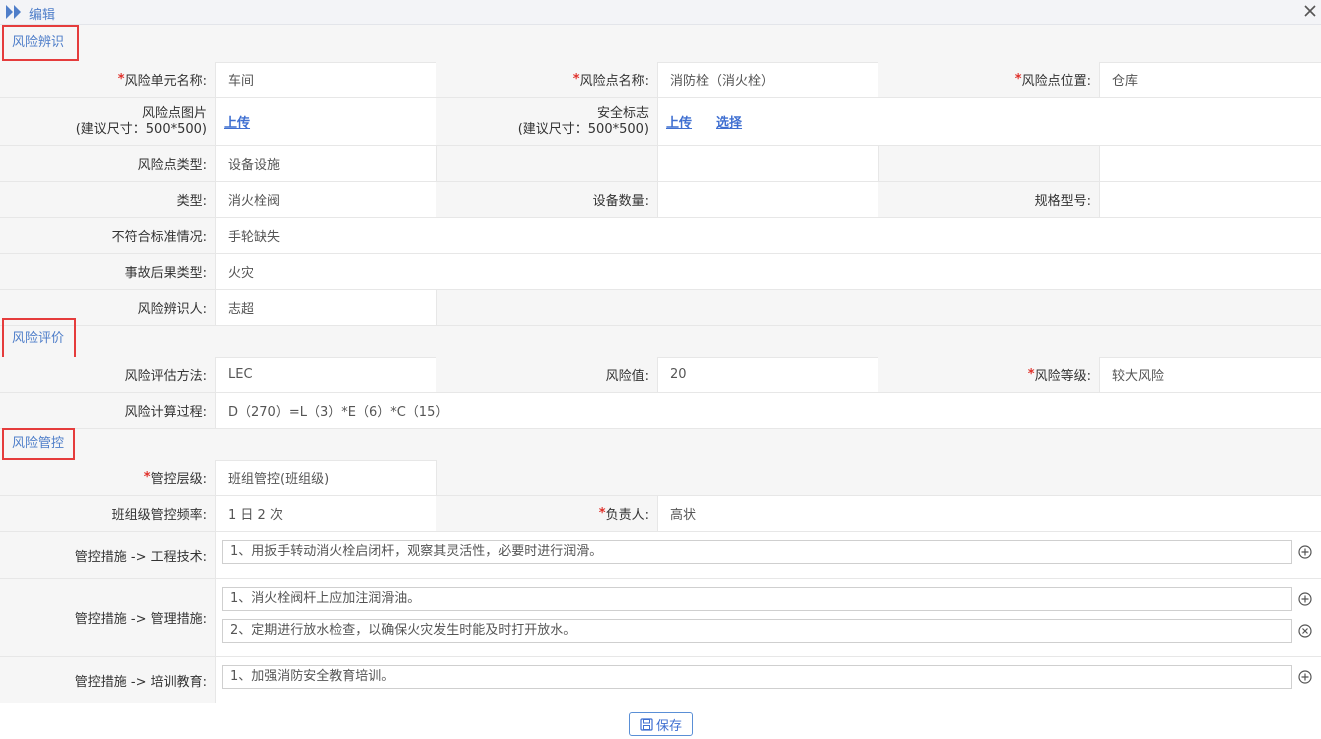 The image size is (1321, 739). Describe the element at coordinates (757, 599) in the screenshot. I see `management-measure-input-1: 1、消火栓阀杆上应加注润滑油。` at that location.